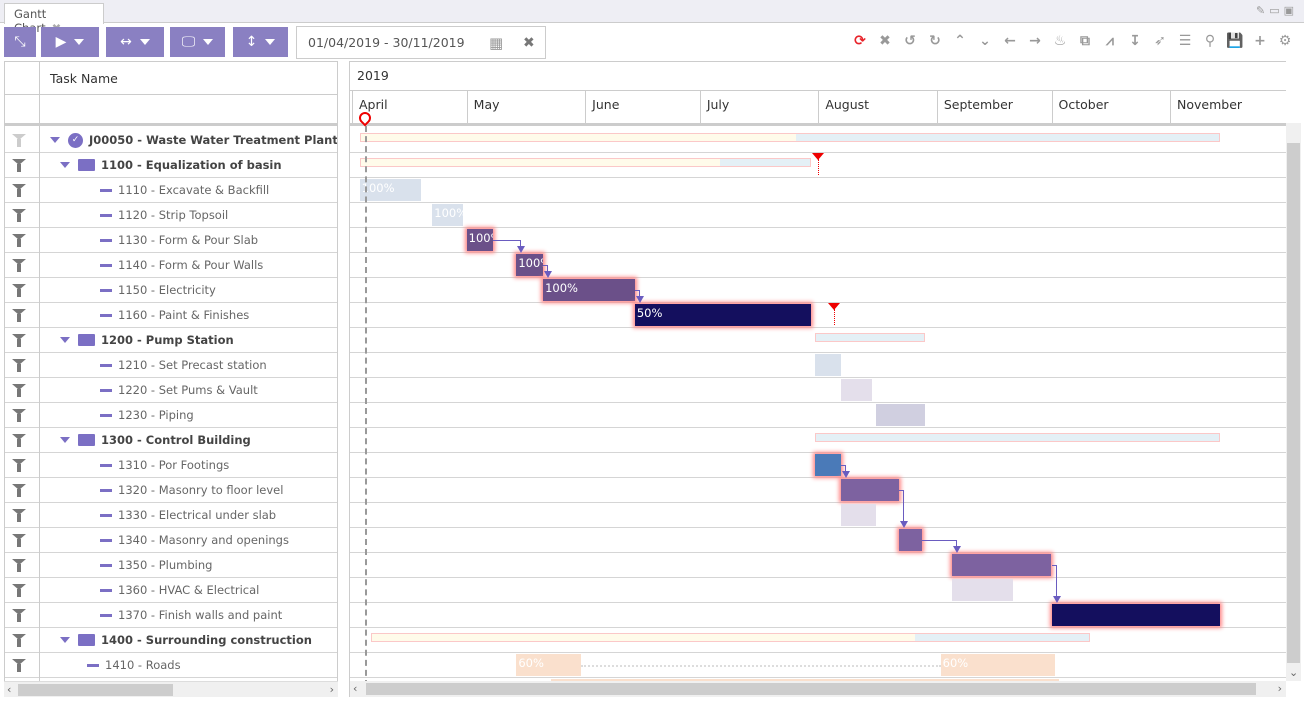 Image resolution: width=1304 pixels, height=705 pixels. I want to click on task-row: 1310 - Por Footings, so click(171, 465).